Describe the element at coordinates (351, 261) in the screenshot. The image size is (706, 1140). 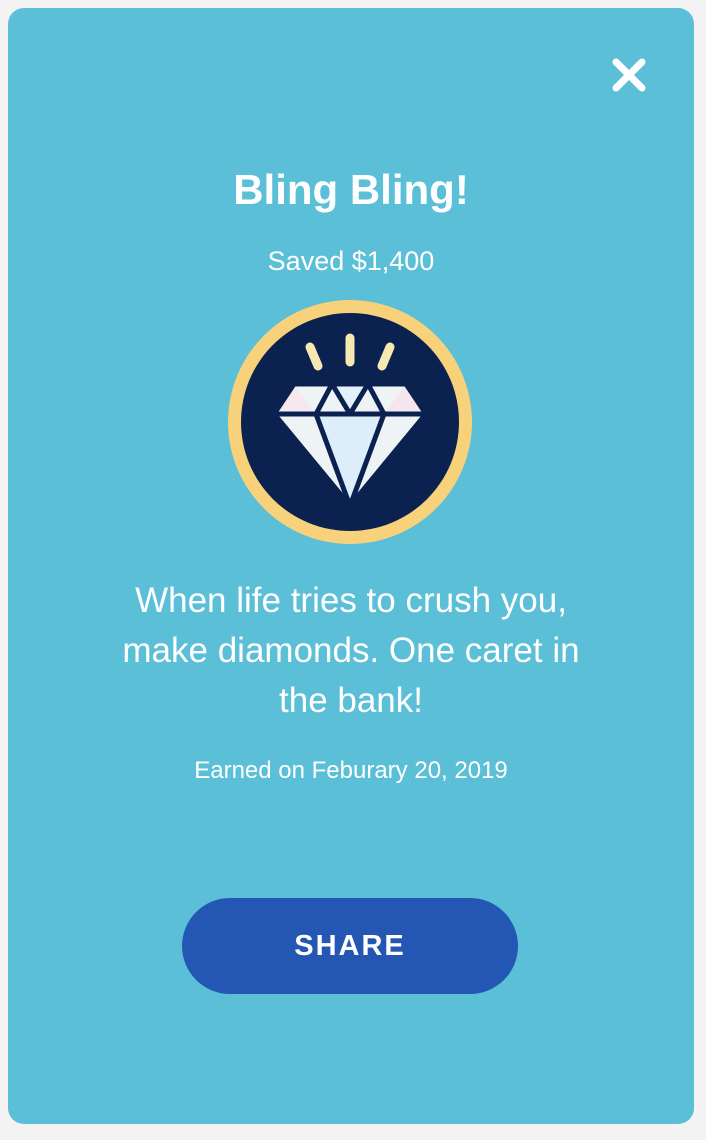
I see `savings-amount: Saved $1,400` at that location.